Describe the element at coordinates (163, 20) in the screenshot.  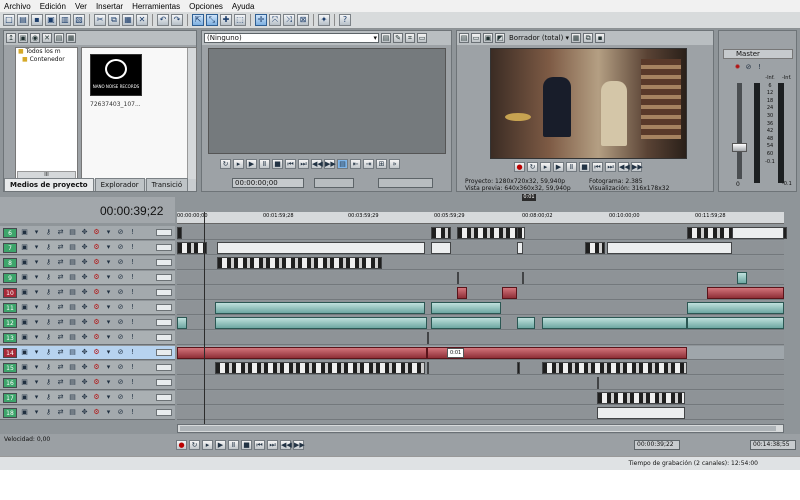
I see `undo-icon: ↶` at that location.